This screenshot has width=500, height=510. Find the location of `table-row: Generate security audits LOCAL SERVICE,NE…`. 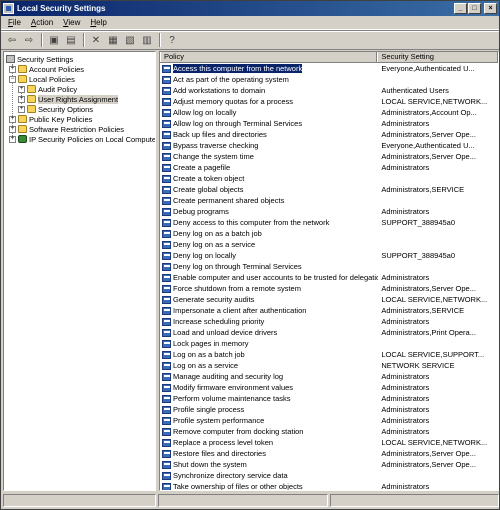

table-row: Generate security audits LOCAL SERVICE,NE… is located at coordinates (329, 299).